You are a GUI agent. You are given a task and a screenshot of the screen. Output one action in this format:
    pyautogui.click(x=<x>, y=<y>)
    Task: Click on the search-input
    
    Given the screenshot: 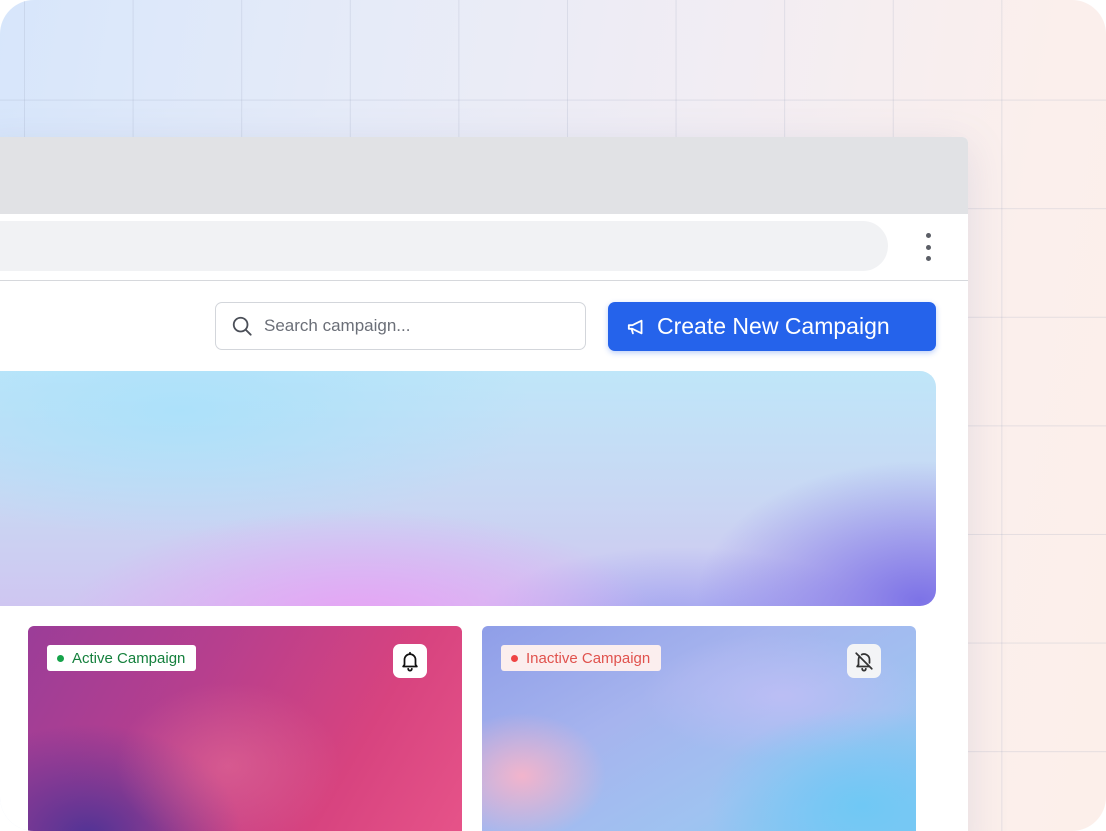 What is the action you would take?
    pyautogui.click(x=419, y=326)
    